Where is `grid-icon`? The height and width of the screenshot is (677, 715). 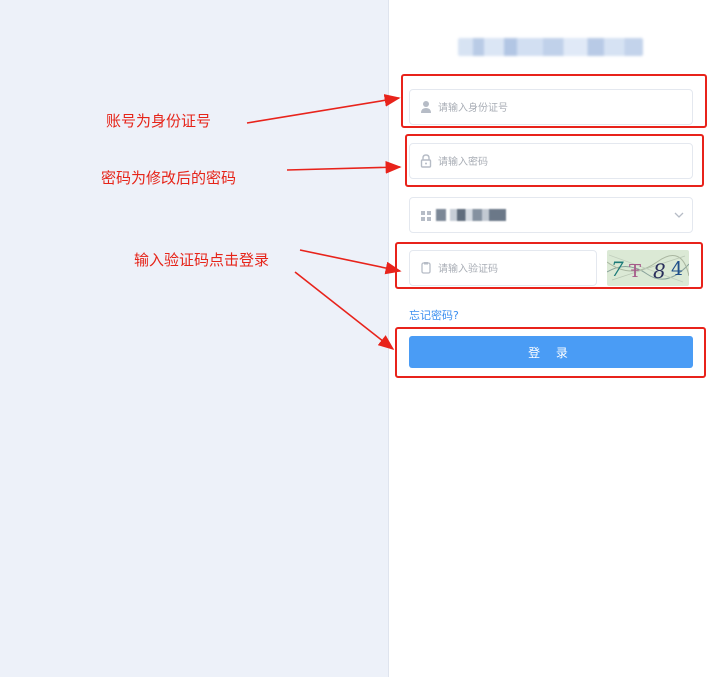 grid-icon is located at coordinates (426, 216).